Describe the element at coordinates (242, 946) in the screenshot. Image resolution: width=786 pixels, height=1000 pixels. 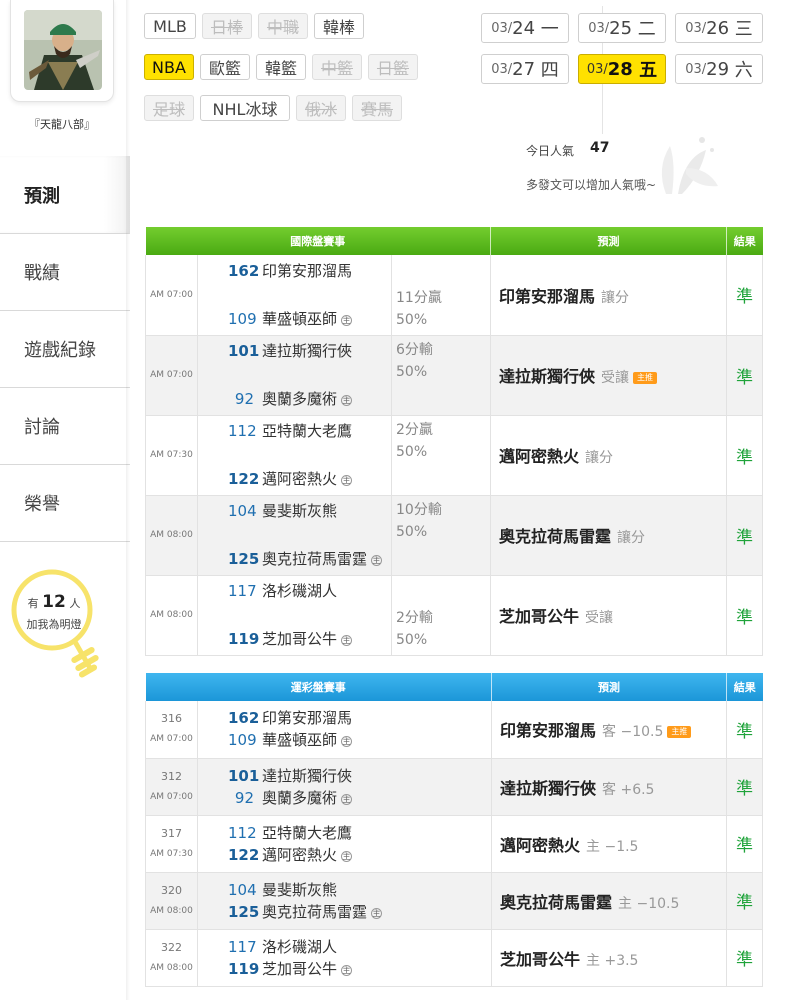
I see `team-score: 117` at that location.